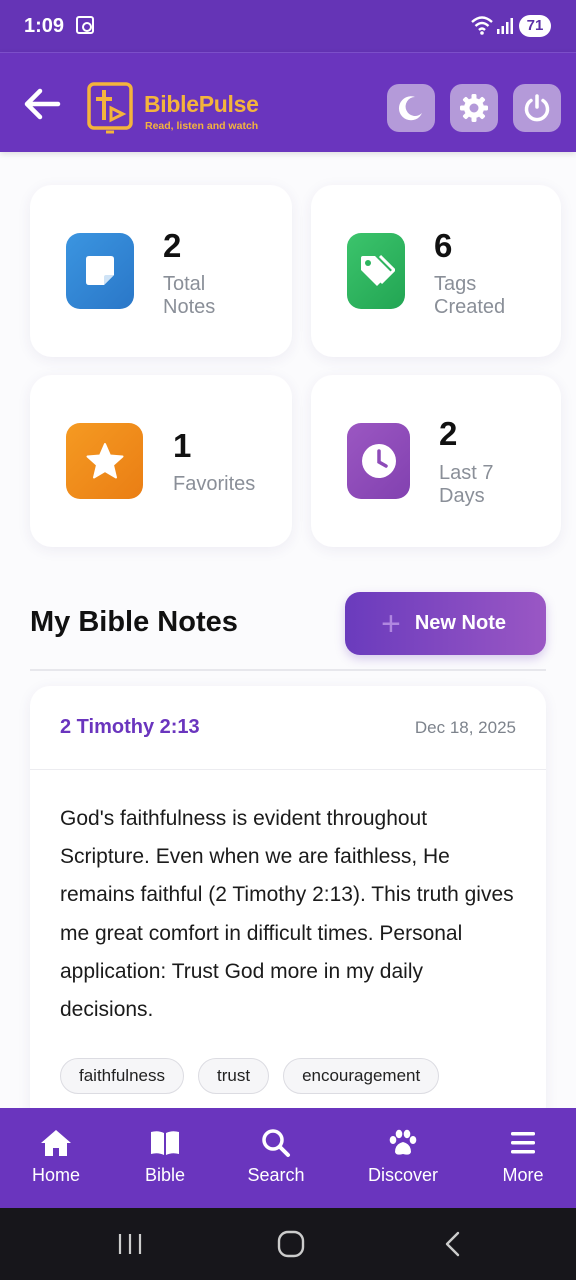  What do you see at coordinates (523, 1158) in the screenshot?
I see `nav-more: More` at bounding box center [523, 1158].